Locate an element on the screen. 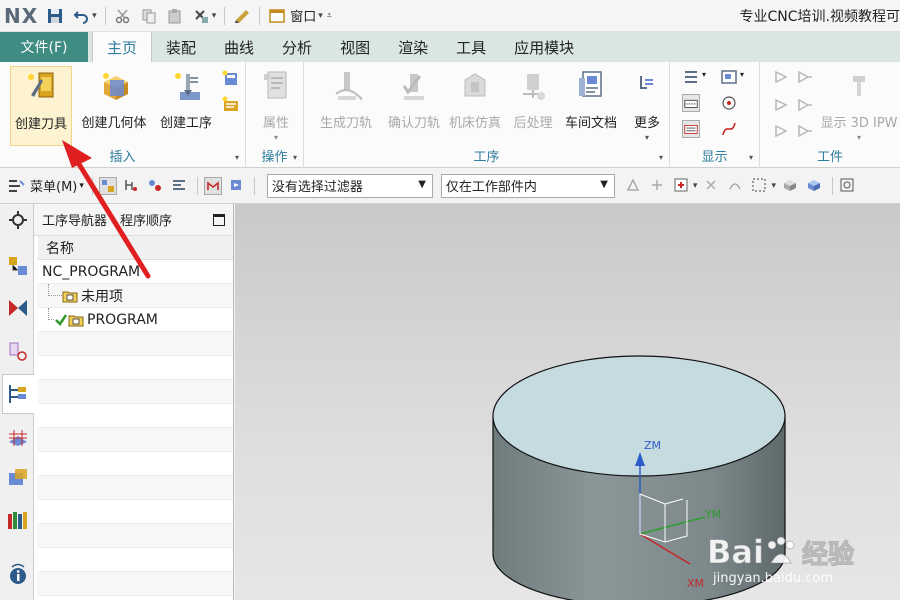 Image resolution: width=900 pixels, height=600 pixels. curve-rule-icon is located at coordinates (736, 186).